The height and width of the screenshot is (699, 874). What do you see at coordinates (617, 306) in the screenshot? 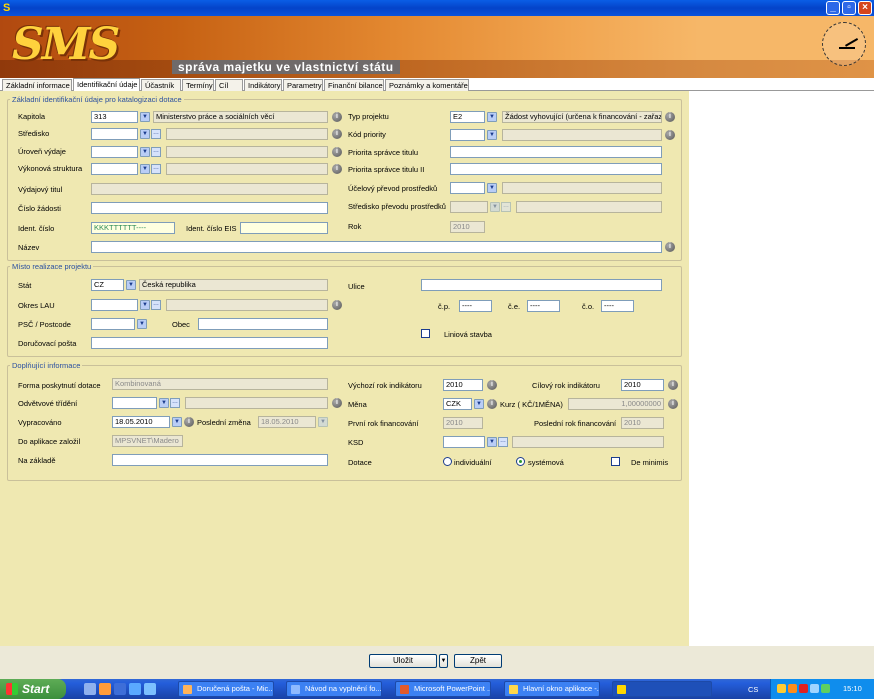
I see `co-input: ----` at bounding box center [617, 306].